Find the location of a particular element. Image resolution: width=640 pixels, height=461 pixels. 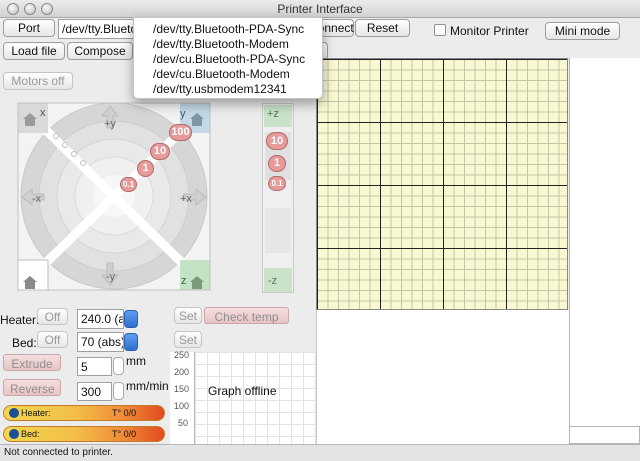

z-step-10: 10 is located at coordinates (277, 141).